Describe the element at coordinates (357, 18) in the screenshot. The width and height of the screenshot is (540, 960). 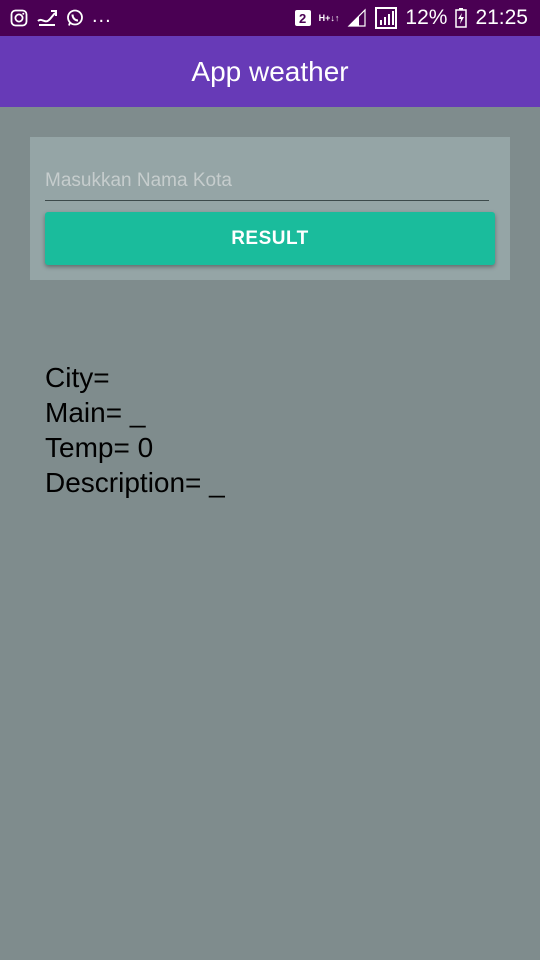
I see `signal-icon` at that location.